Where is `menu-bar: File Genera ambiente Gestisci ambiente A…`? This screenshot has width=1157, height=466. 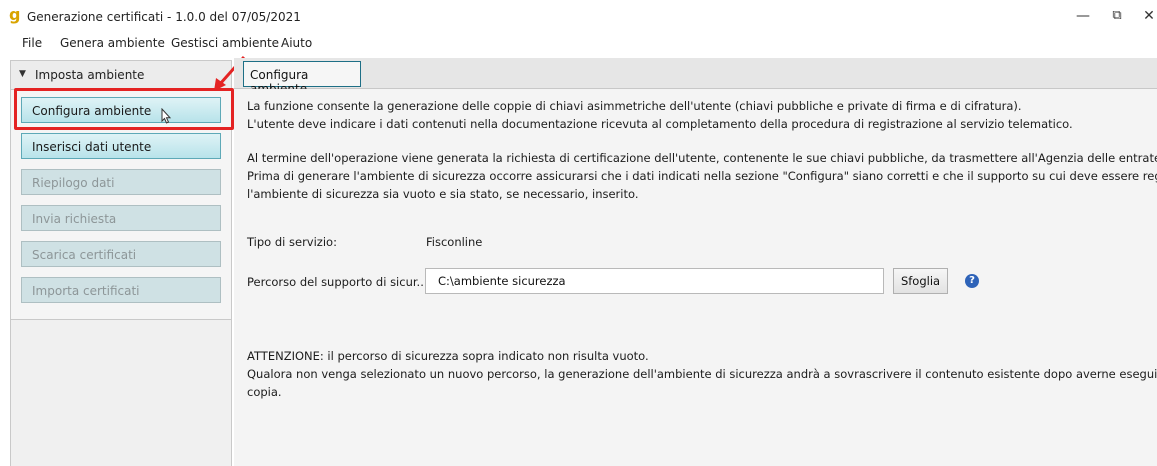 menu-bar: File Genera ambiente Gestisci ambiente A… is located at coordinates (578, 44).